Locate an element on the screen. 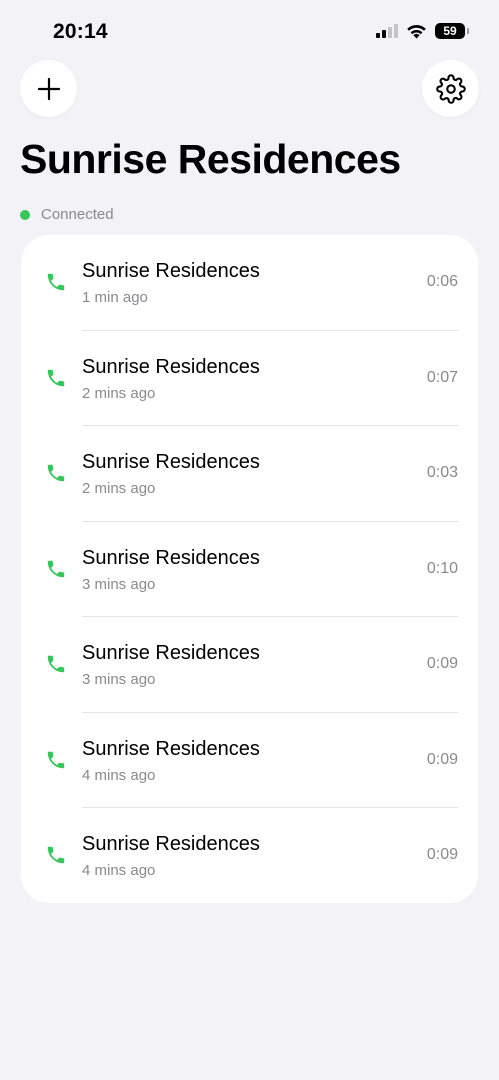  call-row: Sunrise Residences 2 mins ago 0:03 is located at coordinates (249, 474).